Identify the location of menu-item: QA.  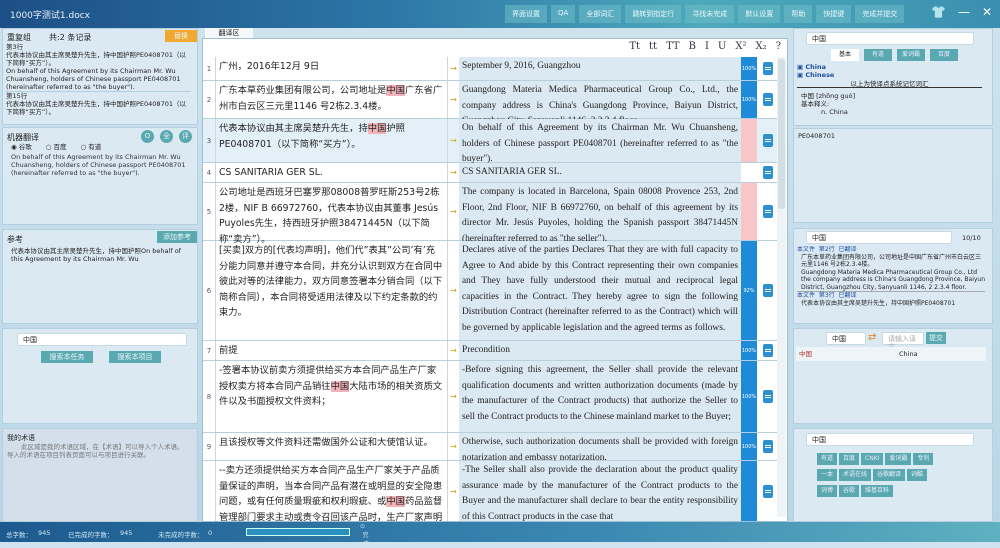
(563, 14).